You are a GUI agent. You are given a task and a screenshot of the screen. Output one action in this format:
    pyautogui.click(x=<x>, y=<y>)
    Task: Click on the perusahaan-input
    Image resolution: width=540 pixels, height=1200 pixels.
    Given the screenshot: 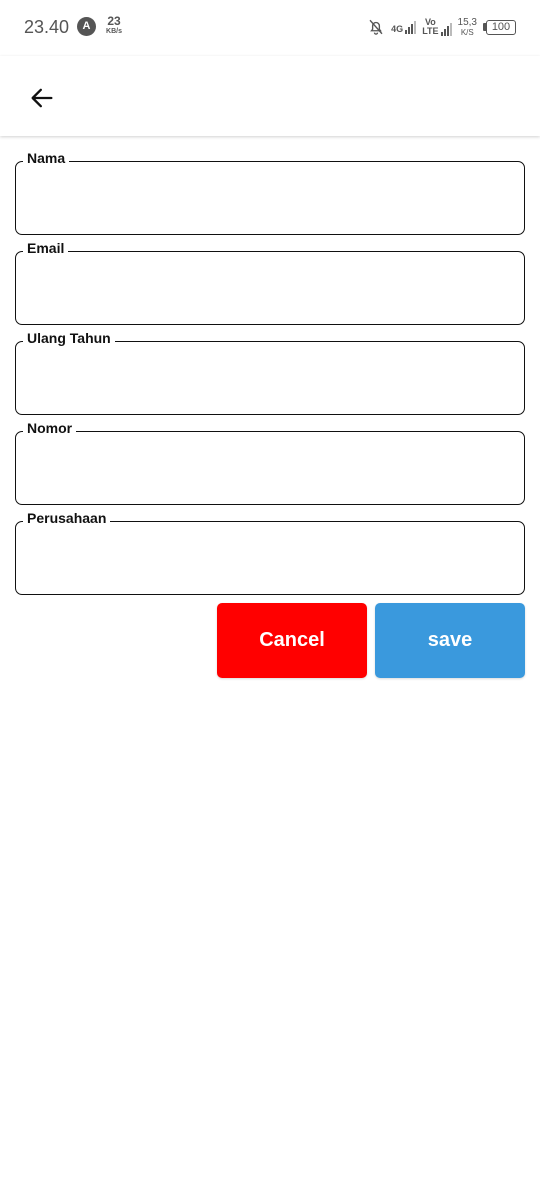 What is the action you would take?
    pyautogui.click(x=270, y=558)
    